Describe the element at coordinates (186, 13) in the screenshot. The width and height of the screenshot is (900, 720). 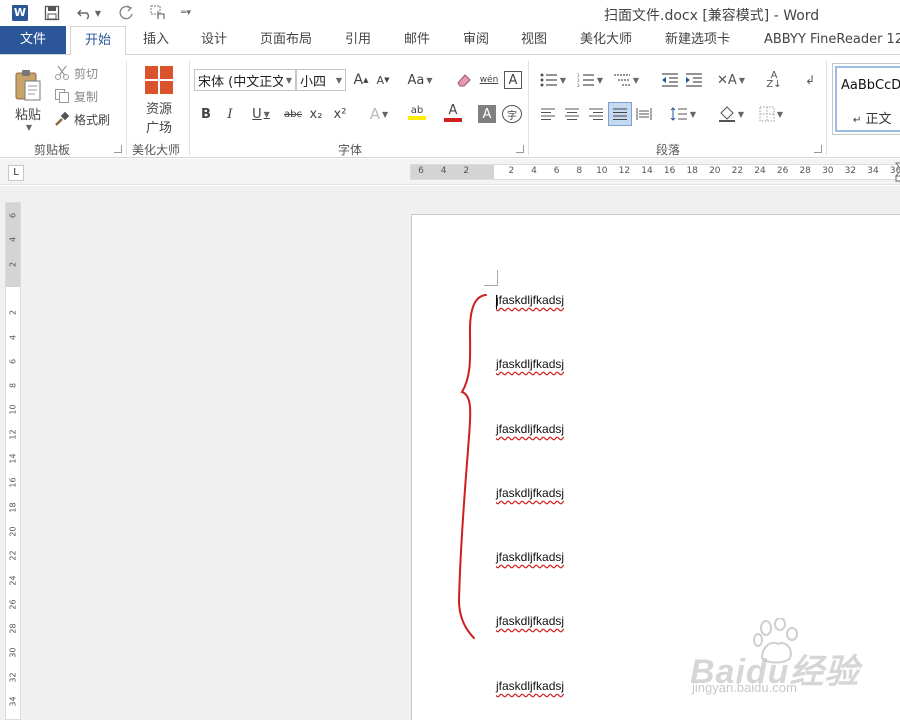
I see `customize-quick-access-button: ═▾` at that location.